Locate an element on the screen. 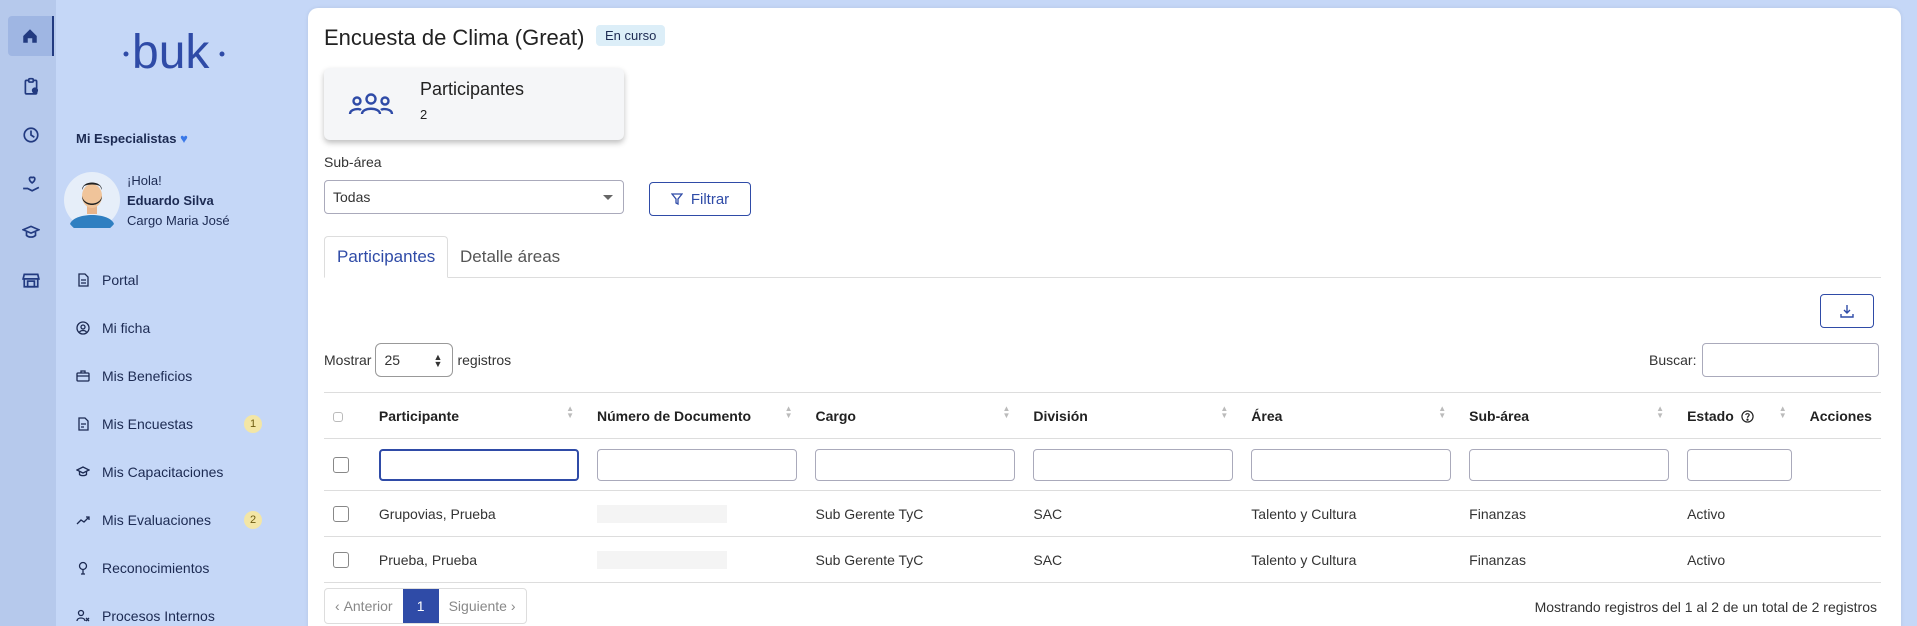  subarea-selected-value: Todas is located at coordinates (352, 197).